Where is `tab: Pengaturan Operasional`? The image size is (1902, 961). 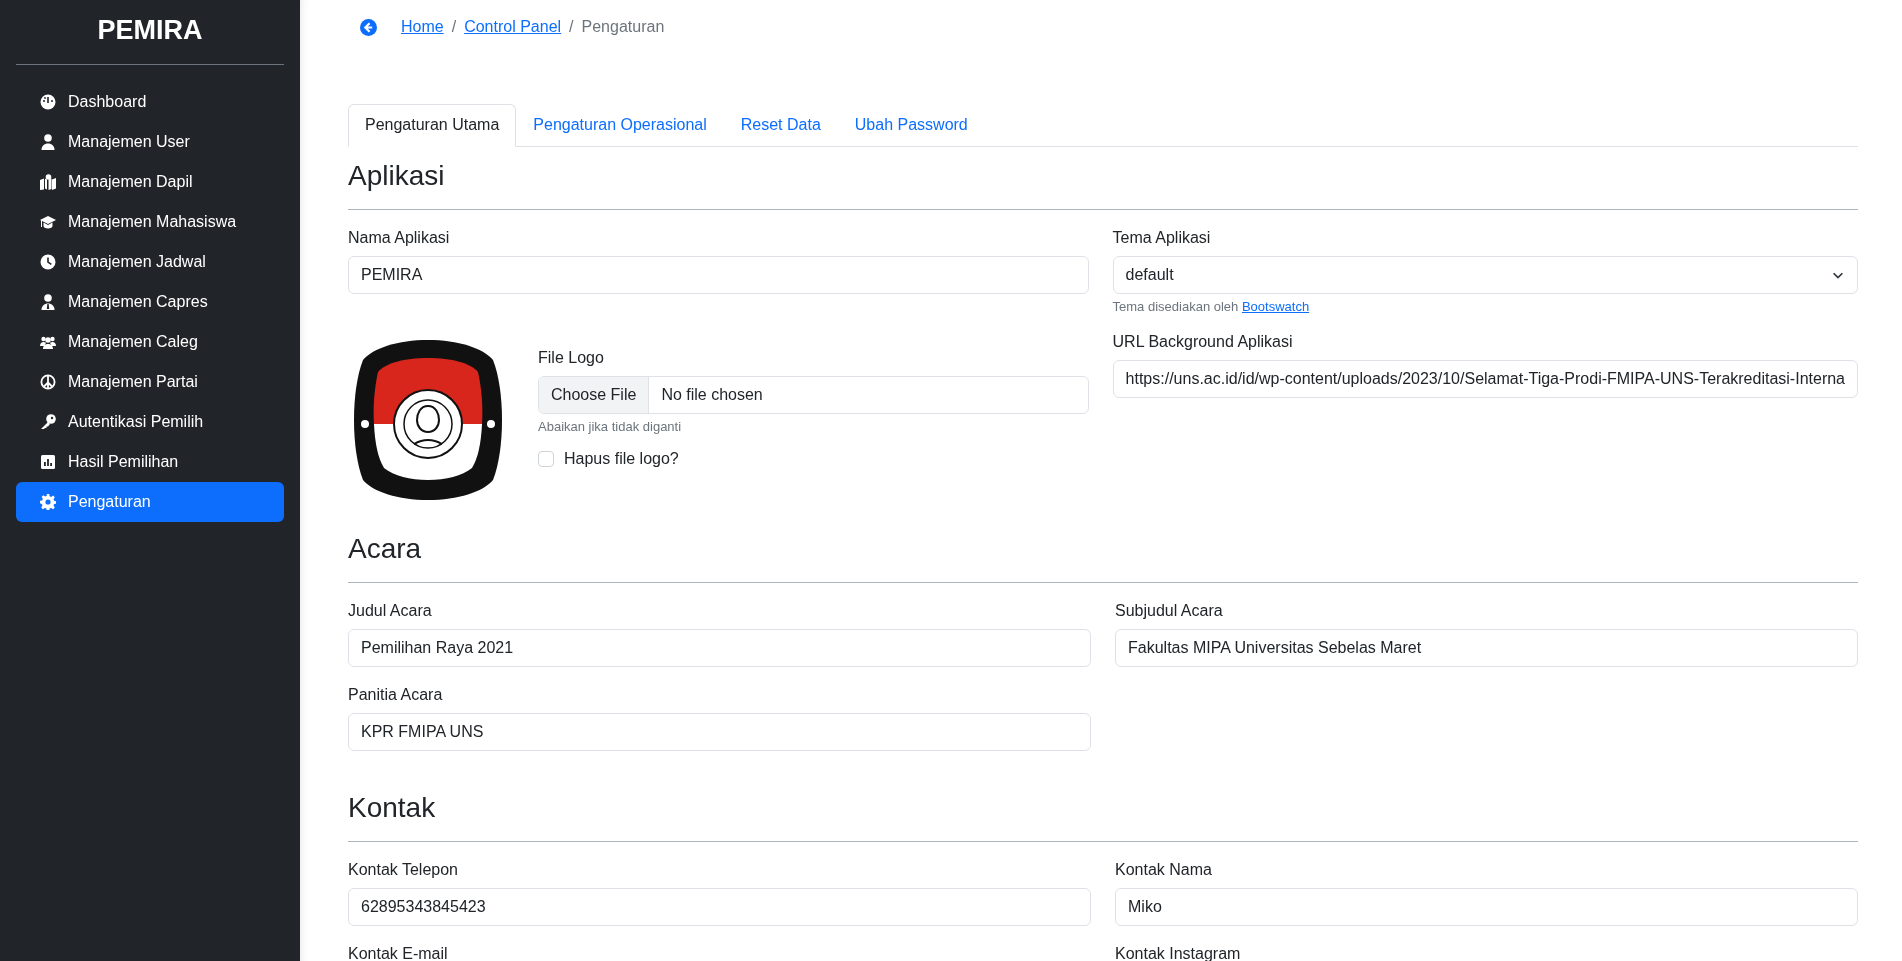 tab: Pengaturan Operasional is located at coordinates (620, 125).